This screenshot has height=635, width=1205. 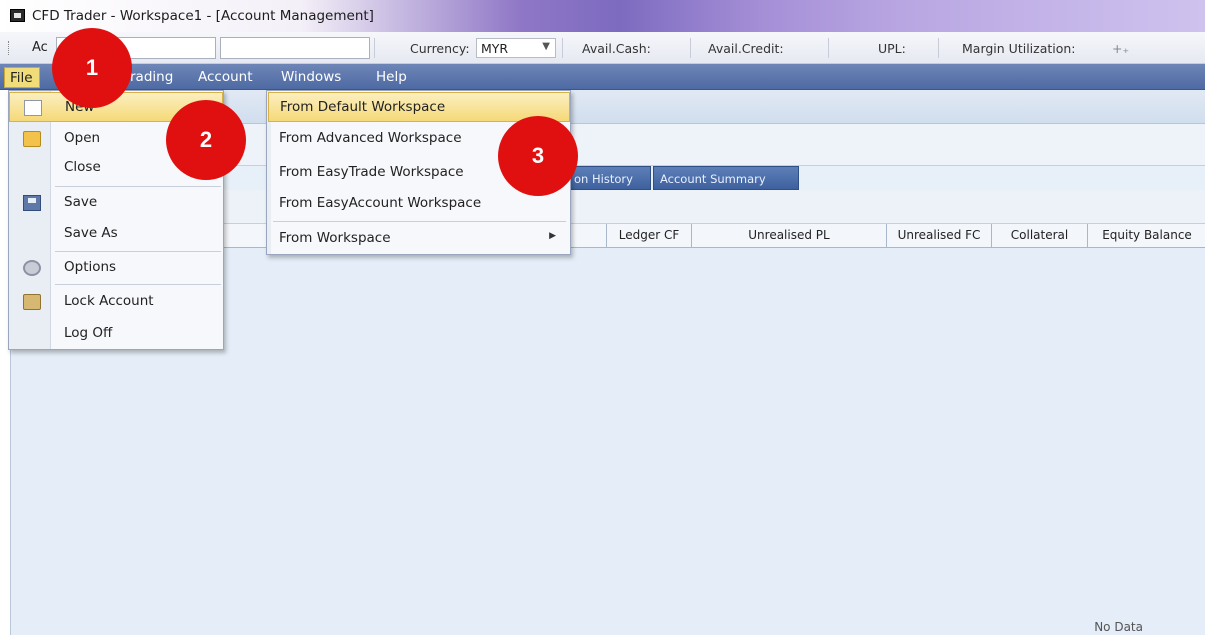 What do you see at coordinates (1039, 236) in the screenshot?
I see `column-header-collateral: Collateral` at bounding box center [1039, 236].